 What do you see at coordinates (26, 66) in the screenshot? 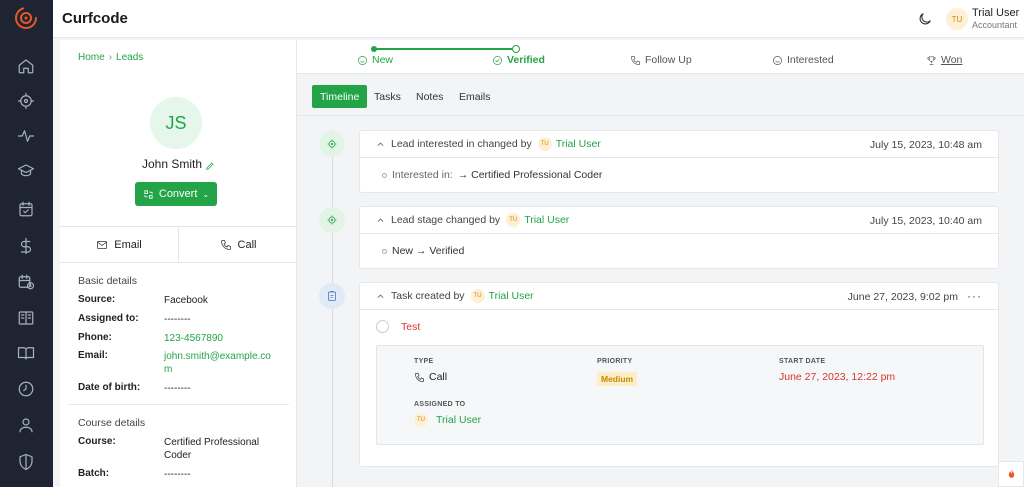
I see `home-icon` at bounding box center [26, 66].